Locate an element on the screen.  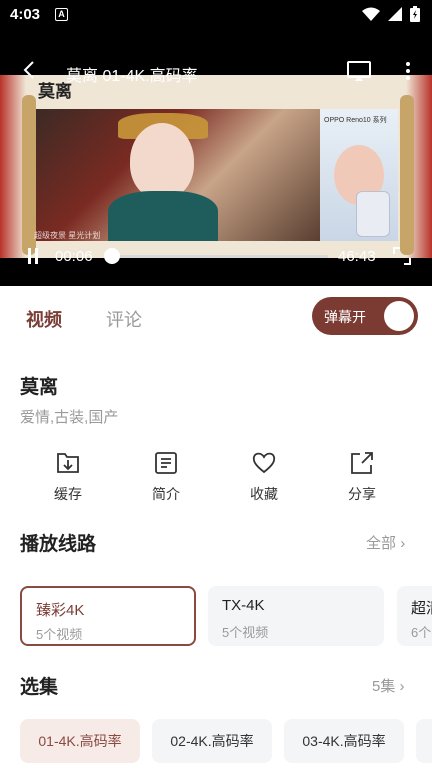
route-title: 播放线路 is located at coordinates (58, 544).